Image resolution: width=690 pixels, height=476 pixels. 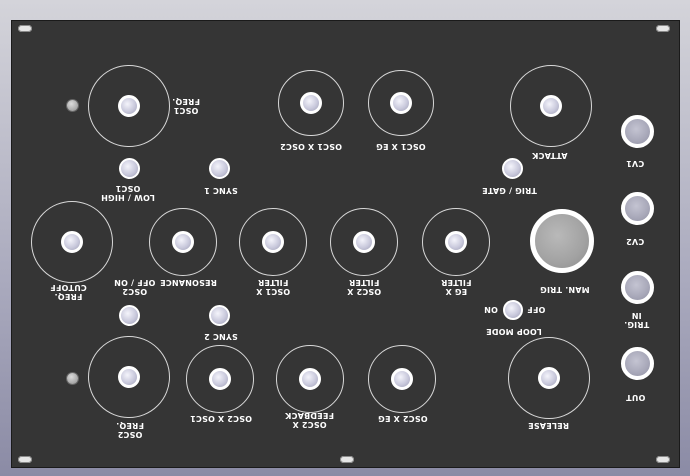 What do you see at coordinates (636, 397) in the screenshot?
I see `out-label: OUT` at bounding box center [636, 397].